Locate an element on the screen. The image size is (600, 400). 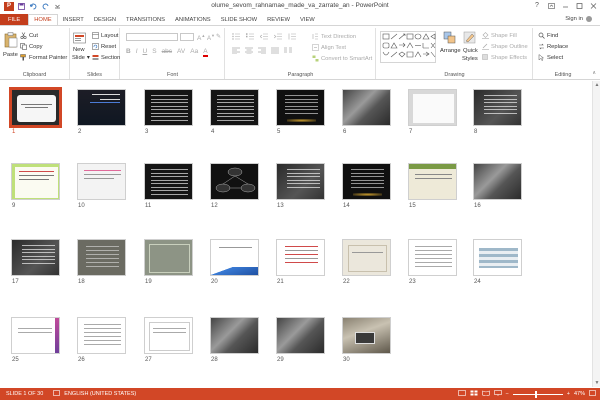
close-icon is located at coordinates (593, 5).